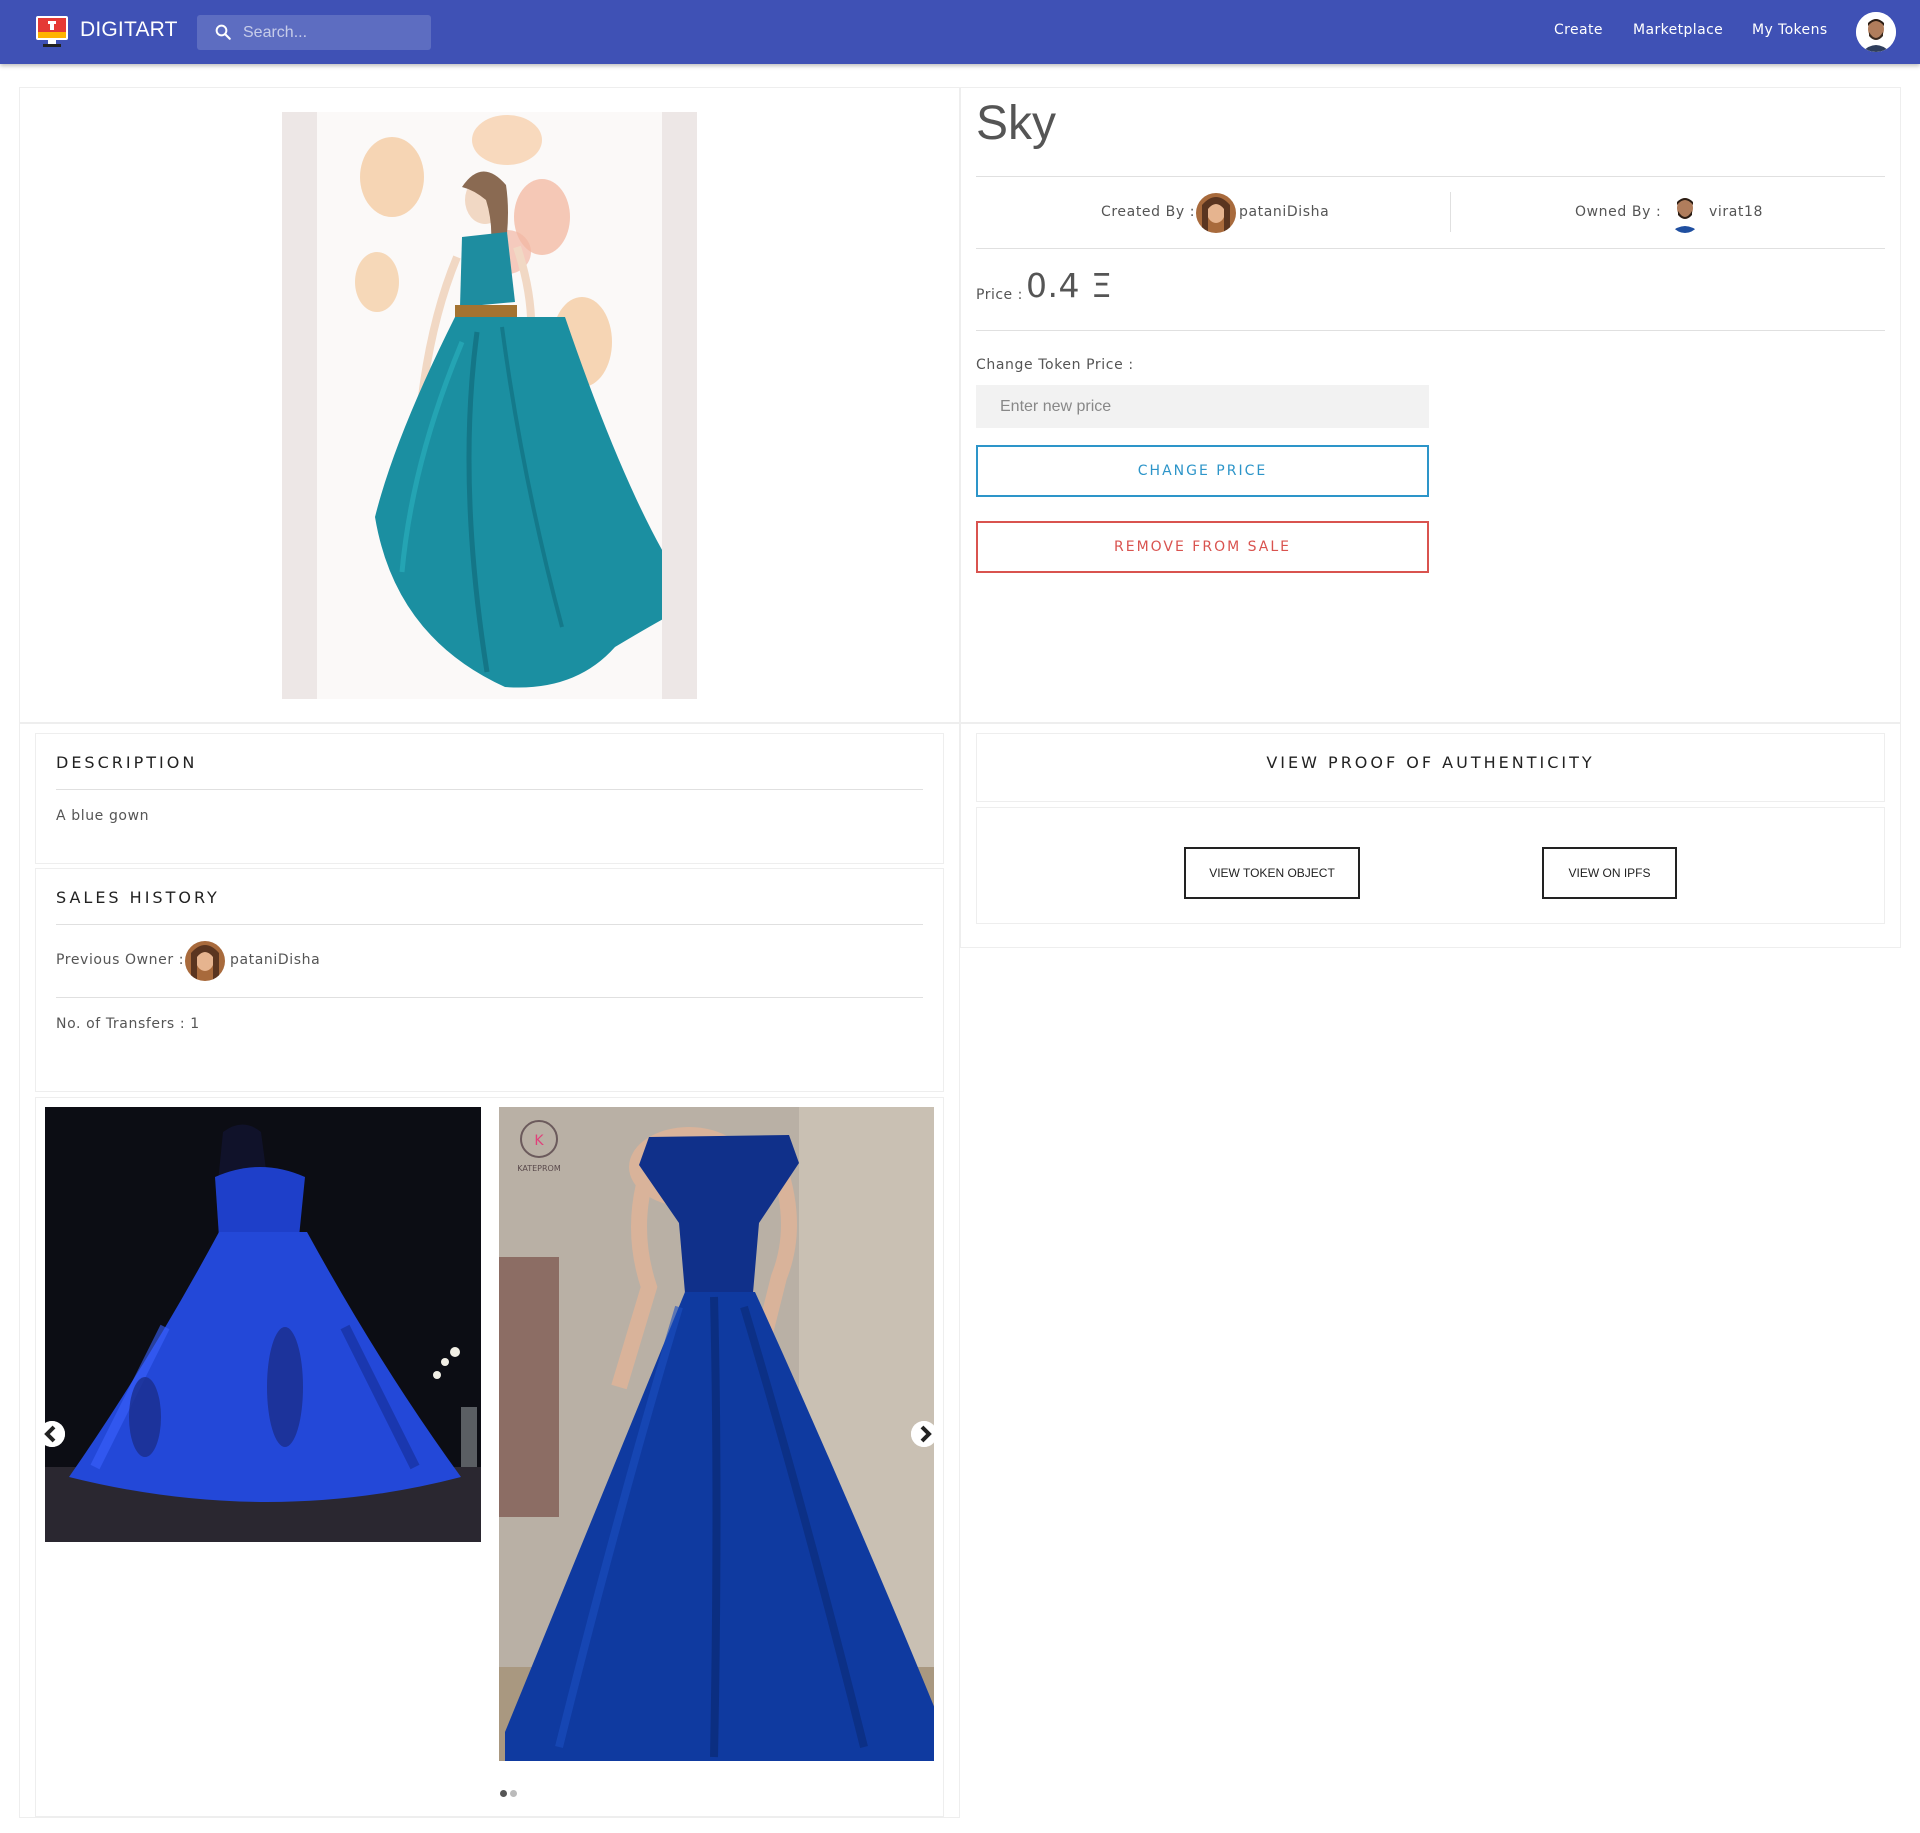 Image resolution: width=1920 pixels, height=1833 pixels. Describe the element at coordinates (128, 1024) in the screenshot. I see `transfers-count: No. of Transfers : 1` at that location.